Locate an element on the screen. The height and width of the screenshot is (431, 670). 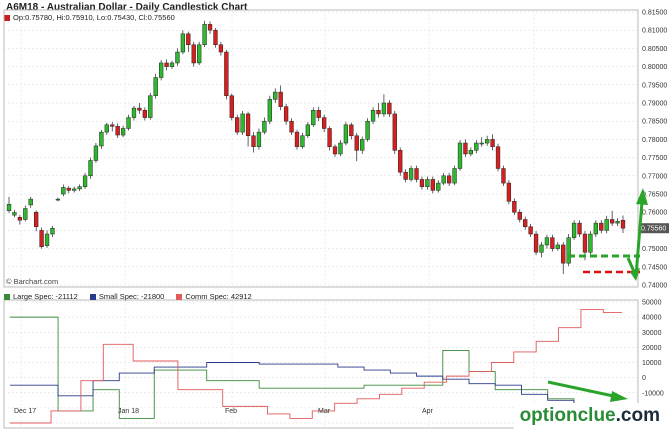
cot-tick-label: 50000 is located at coordinates (652, 303).